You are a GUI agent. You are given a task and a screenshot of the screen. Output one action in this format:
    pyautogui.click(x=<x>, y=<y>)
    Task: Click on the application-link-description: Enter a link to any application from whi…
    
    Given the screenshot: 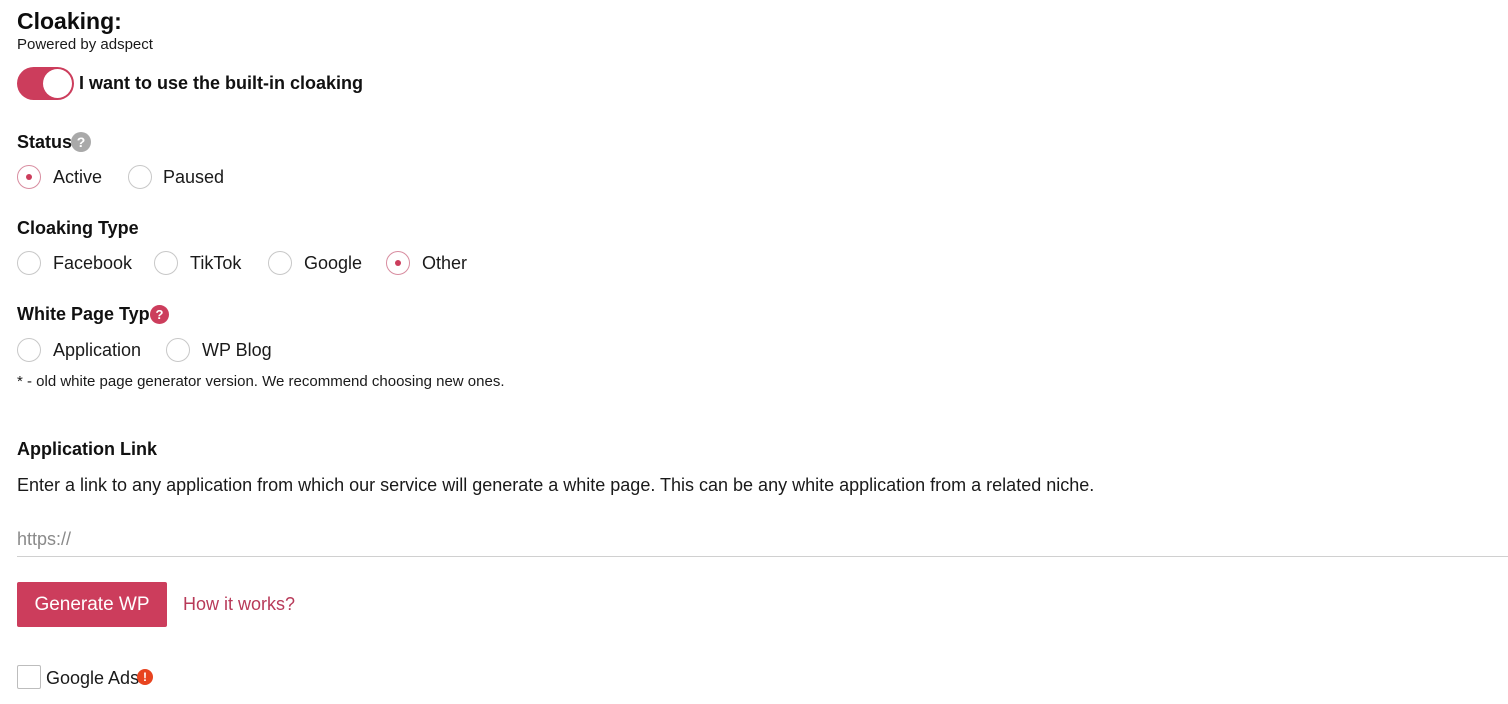 What is the action you would take?
    pyautogui.click(x=556, y=485)
    